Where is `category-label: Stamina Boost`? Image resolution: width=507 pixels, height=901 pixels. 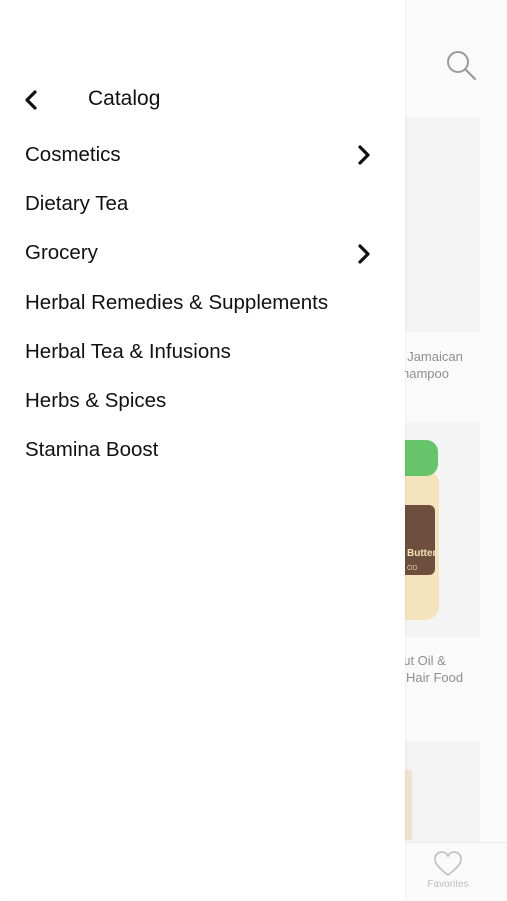 category-label: Stamina Boost is located at coordinates (92, 450).